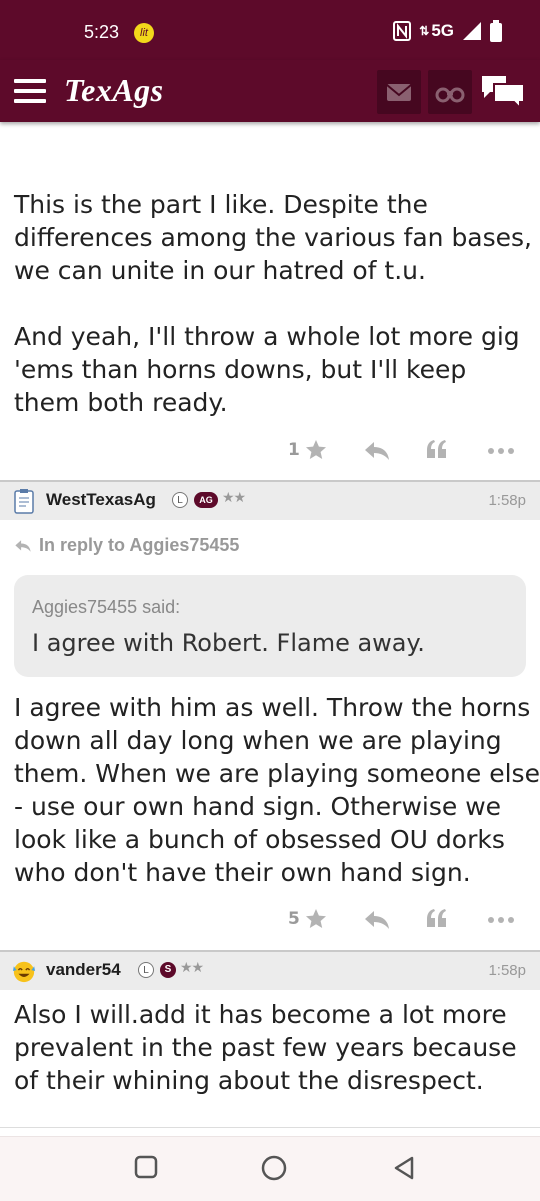 Image resolution: width=540 pixels, height=1201 pixels. Describe the element at coordinates (106, 607) in the screenshot. I see `quote-author: Aggies75455 said:` at that location.